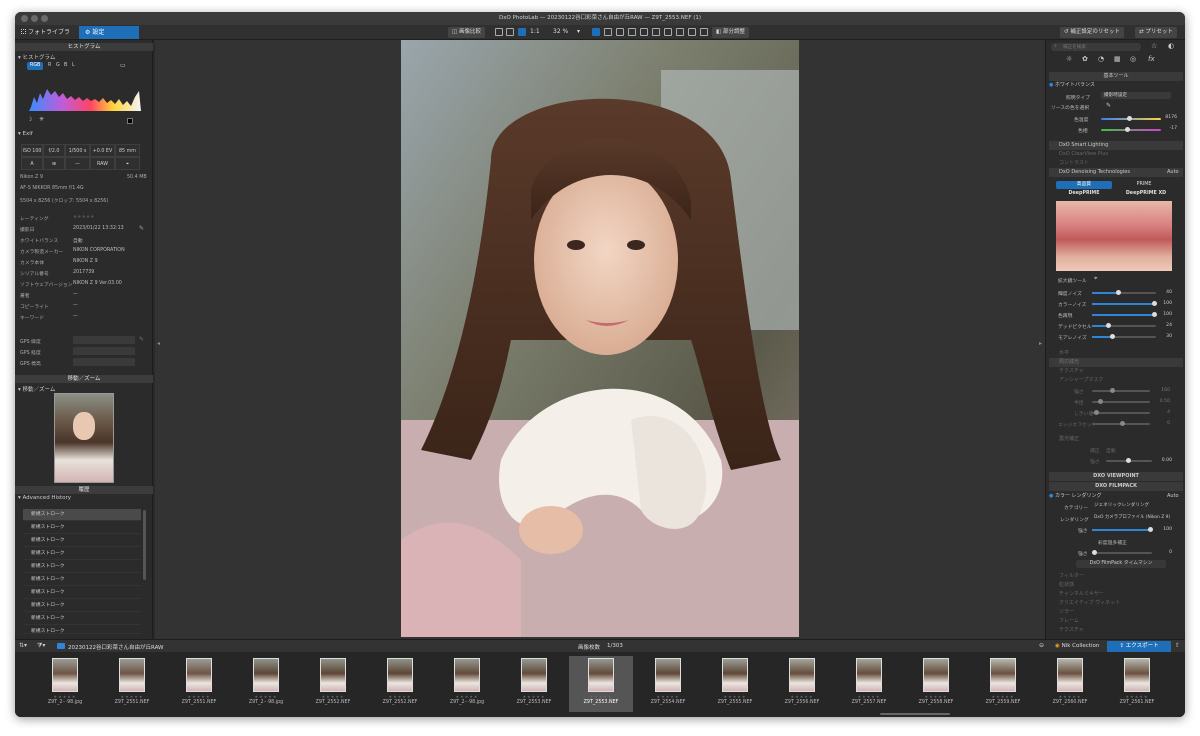 This screenshot has width=1200, height=736. I want to click on move-zoom-panel-header: 移動／ズーム, so click(84, 379).